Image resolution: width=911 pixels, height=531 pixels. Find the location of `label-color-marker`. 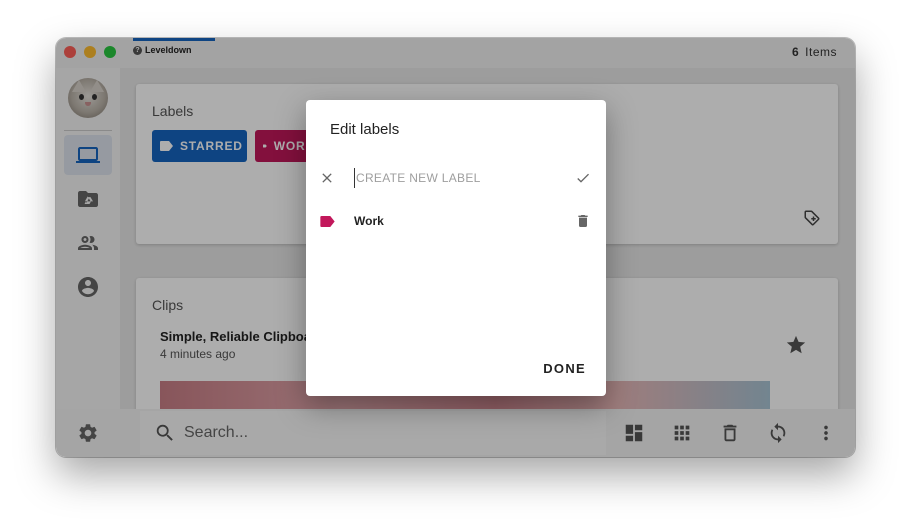

label-color-marker is located at coordinates (327, 221).